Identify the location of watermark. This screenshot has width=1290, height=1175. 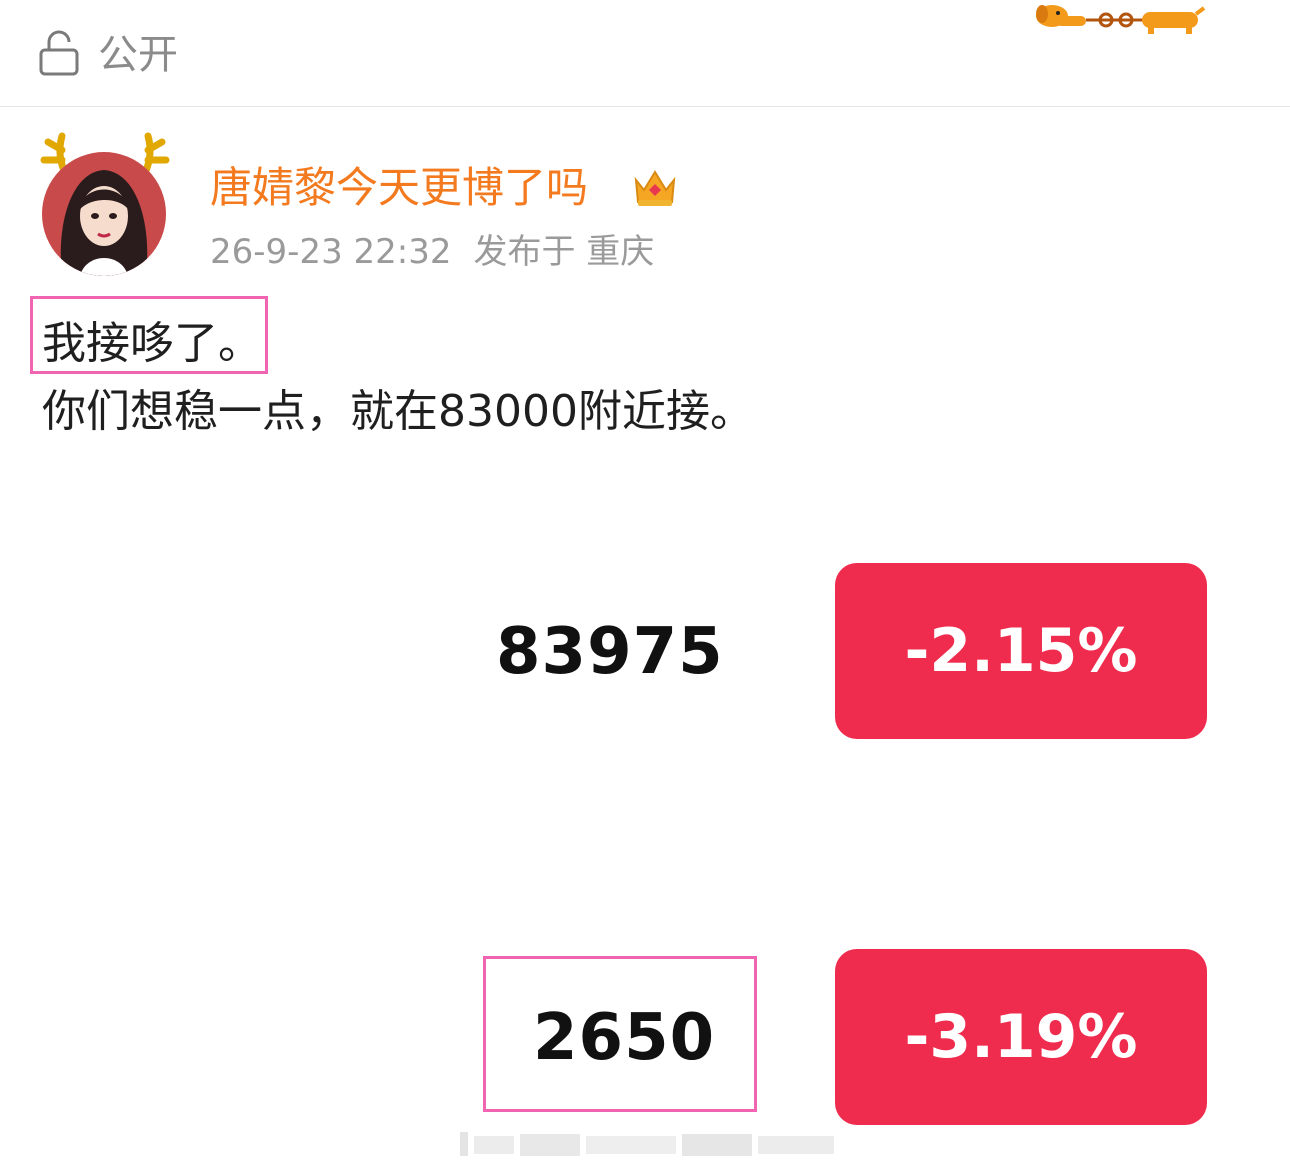
(647, 1144).